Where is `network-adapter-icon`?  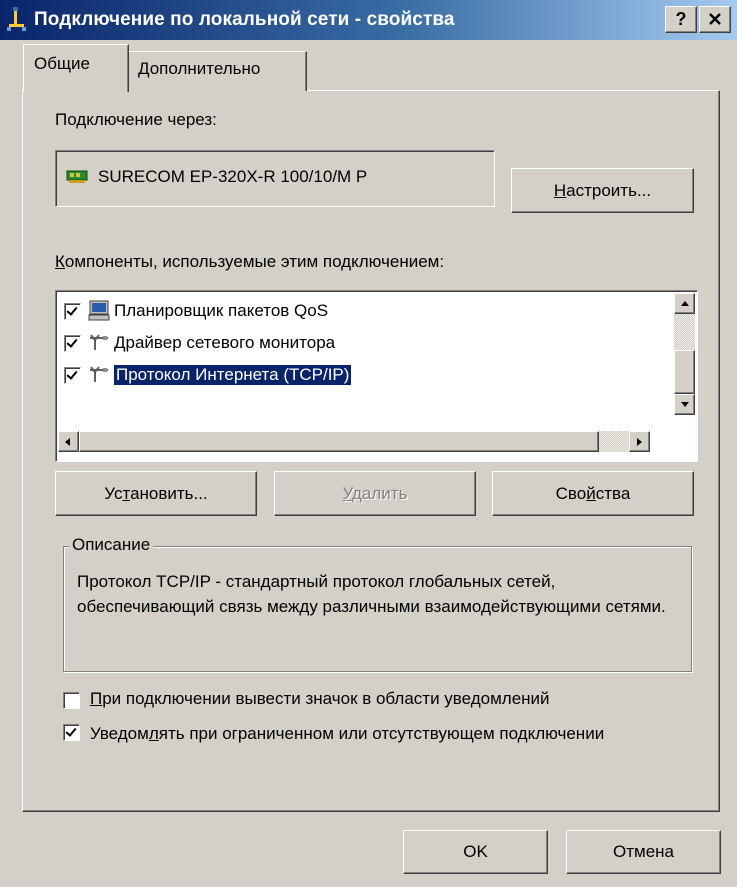 network-adapter-icon is located at coordinates (77, 179).